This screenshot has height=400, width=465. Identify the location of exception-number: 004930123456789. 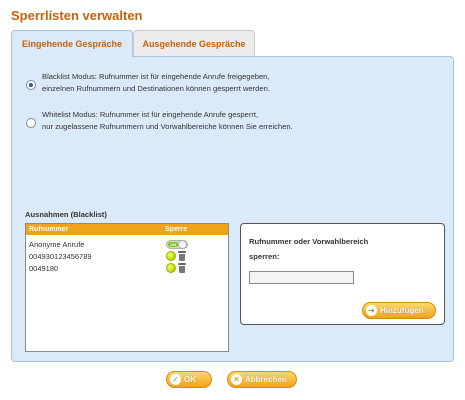
(60, 256).